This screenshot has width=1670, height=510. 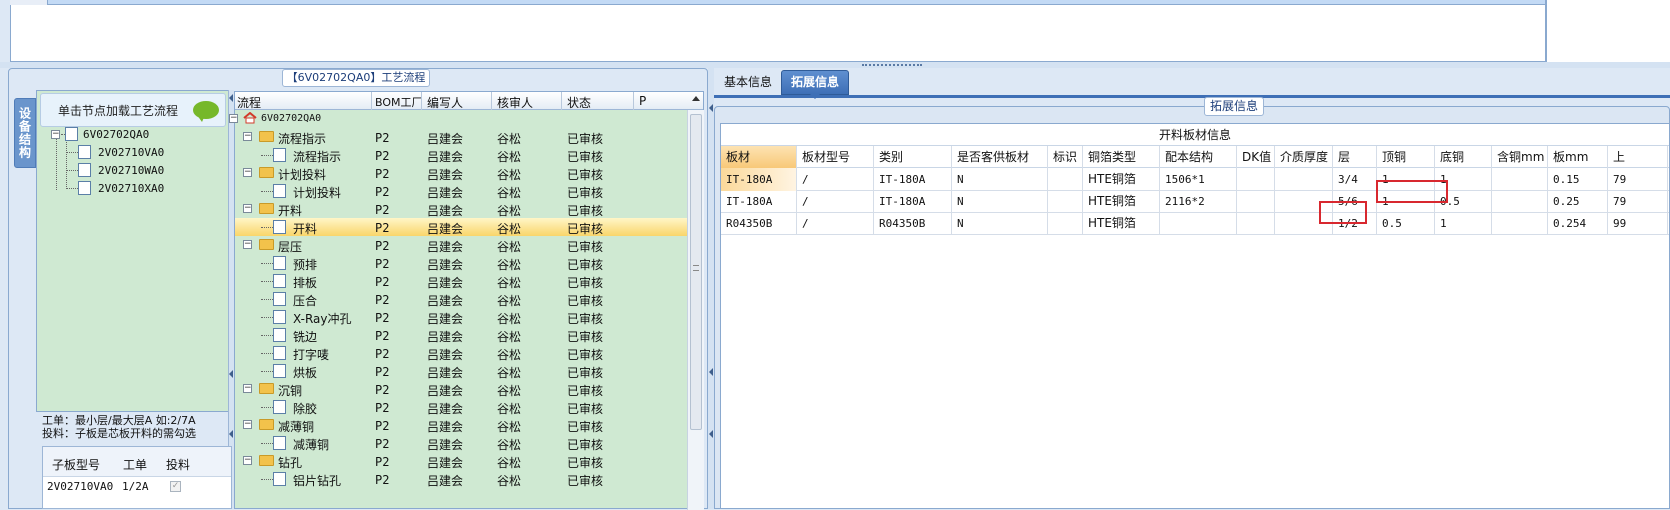 I want to click on column-header: 铜箔类型, so click(x=1121, y=157).